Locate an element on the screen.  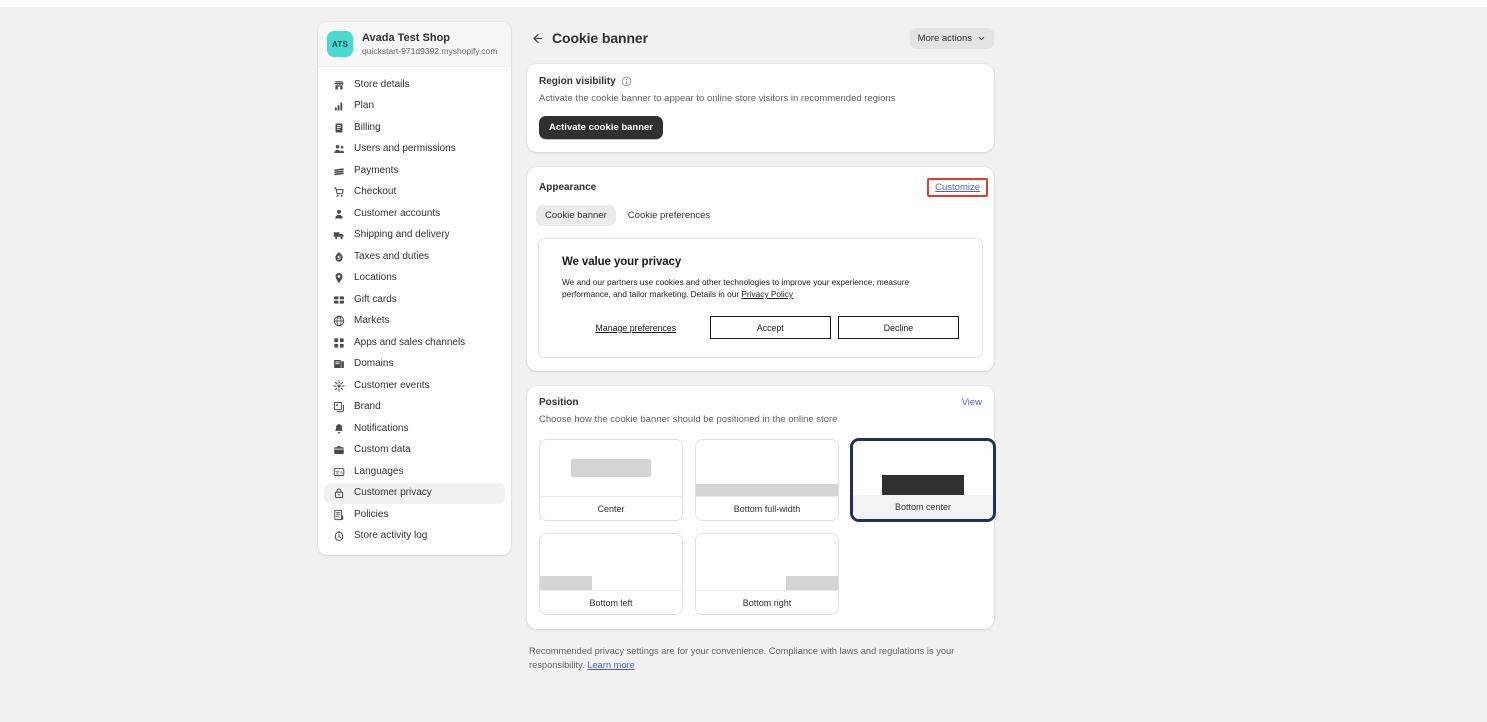
position-option-label: Bottom full-width is located at coordinates (767, 508).